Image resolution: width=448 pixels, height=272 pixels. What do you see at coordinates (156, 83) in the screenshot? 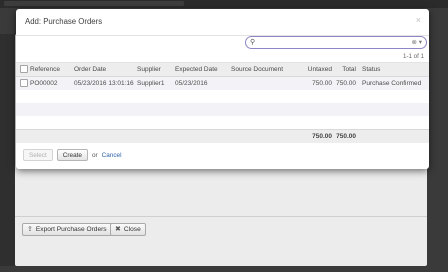
I see `cell-supplier: Supplier1` at bounding box center [156, 83].